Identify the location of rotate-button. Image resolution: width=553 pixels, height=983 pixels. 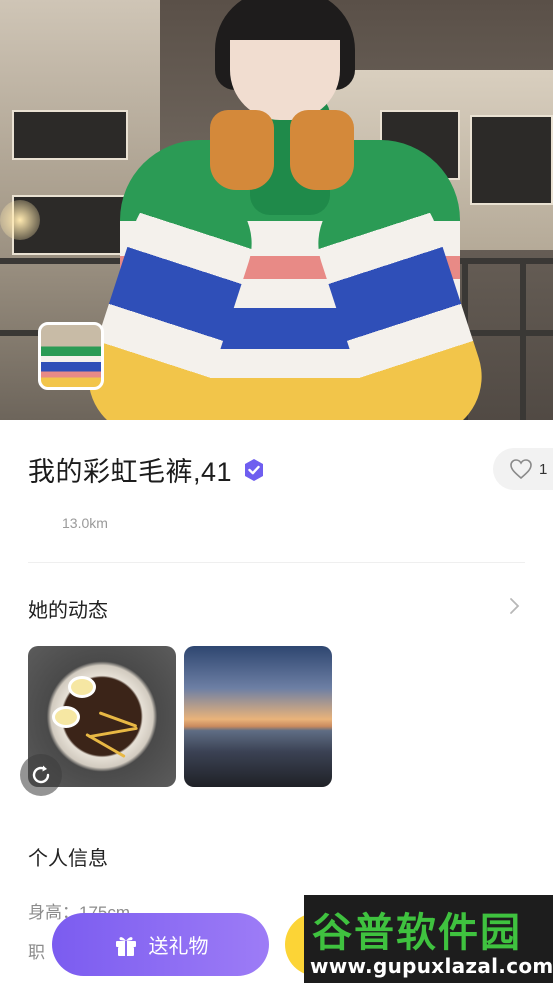
(41, 775).